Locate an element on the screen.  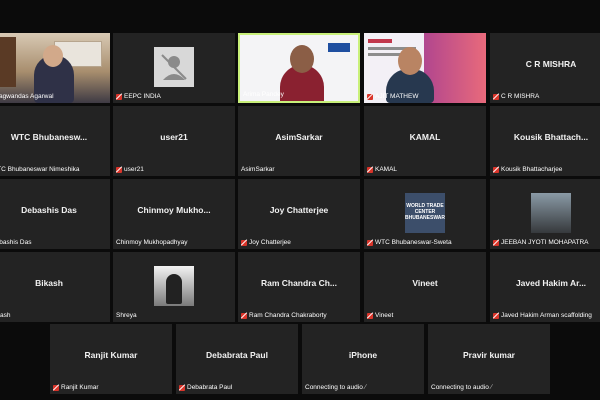
participant-tile-pravir: Pravir kumar Connecting to audio ∕ is located at coordinates (489, 359).